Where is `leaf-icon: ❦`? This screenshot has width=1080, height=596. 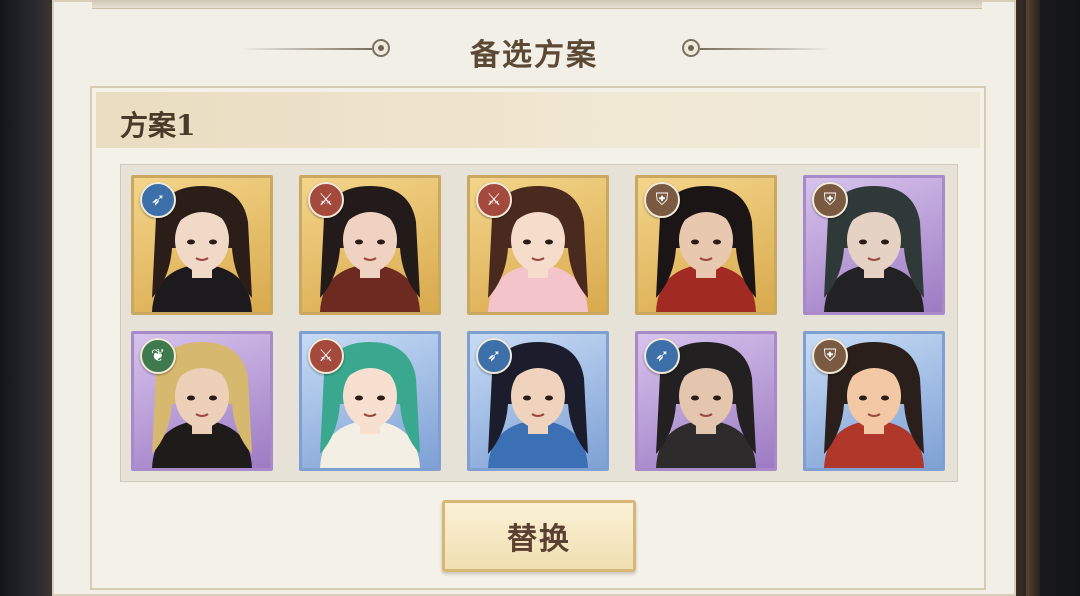 leaf-icon: ❦ is located at coordinates (158, 356).